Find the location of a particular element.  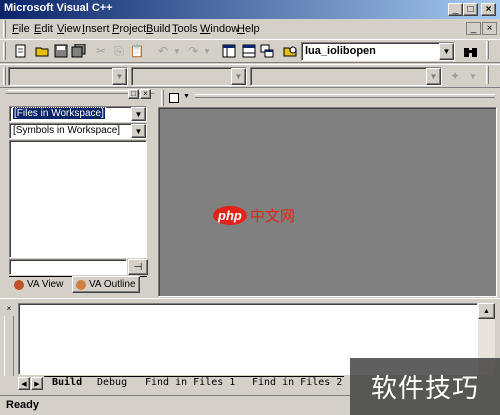

tab-va-view-label: VA View is located at coordinates (45, 284).